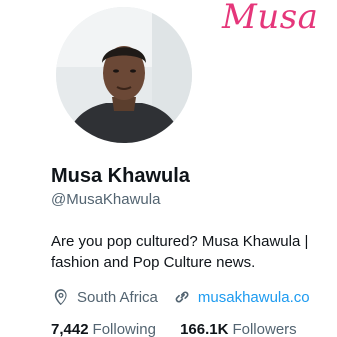  I want to click on followers-stat: 166.1K Followers, so click(238, 329).